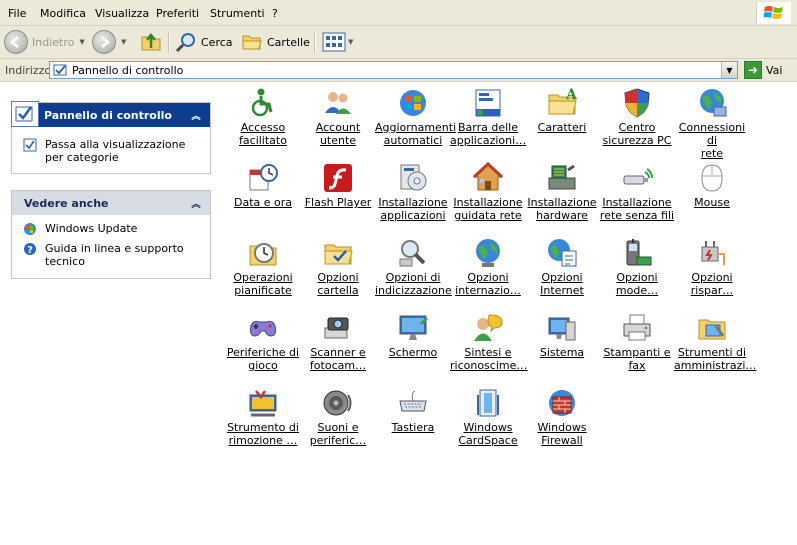 The width and height of the screenshot is (797, 545). I want to click on item-label: Connessioni di rete, so click(712, 140).